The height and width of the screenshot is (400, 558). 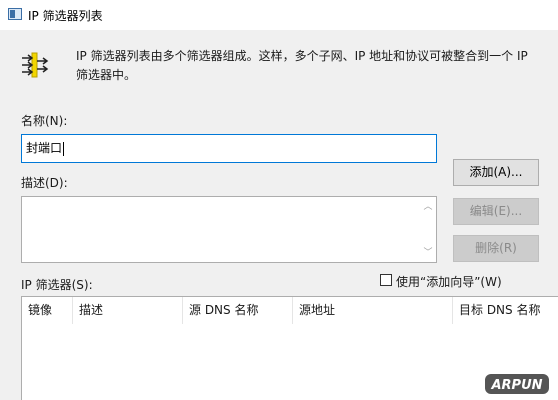 I want to click on column-header-source-dns: 源 DNS 名称, so click(x=238, y=310).